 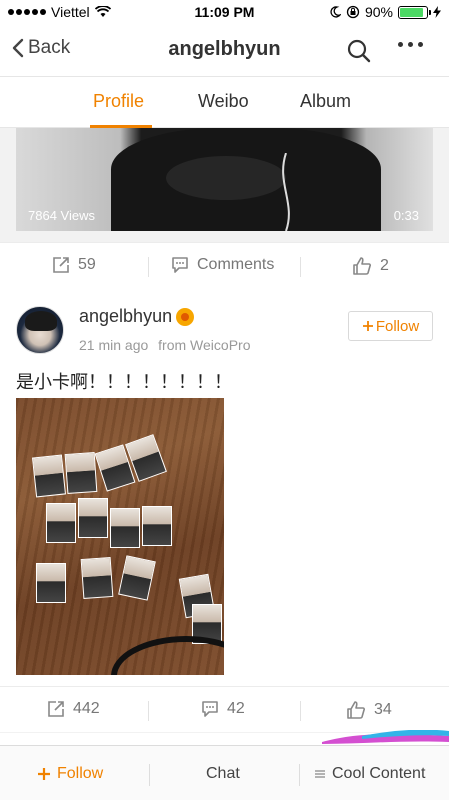 What do you see at coordinates (125, 316) in the screenshot?
I see `post-username: angelbhyun` at bounding box center [125, 316].